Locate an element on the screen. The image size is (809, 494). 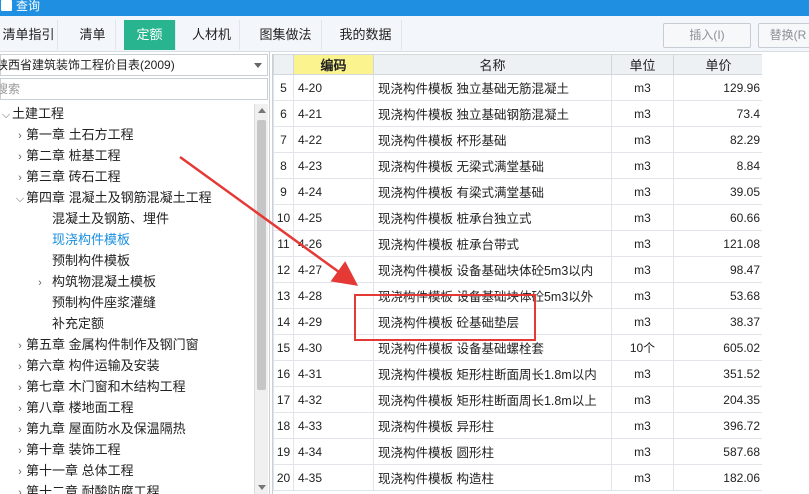
tree-item: ⌵ 土建工程 is located at coordinates (32, 114).